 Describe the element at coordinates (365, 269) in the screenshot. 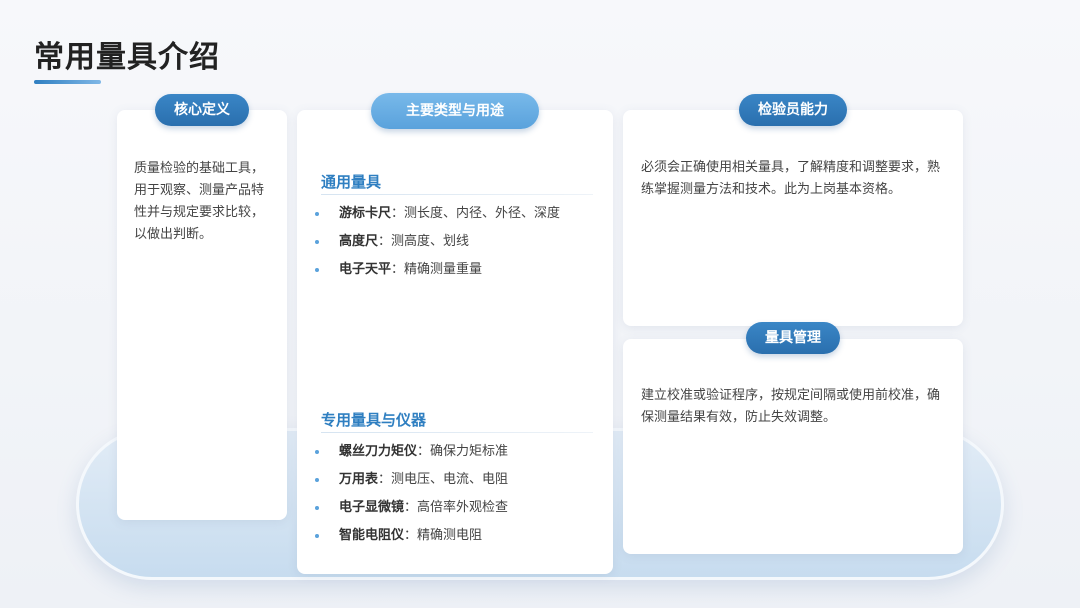

I see `item-name: 电子天平` at that location.